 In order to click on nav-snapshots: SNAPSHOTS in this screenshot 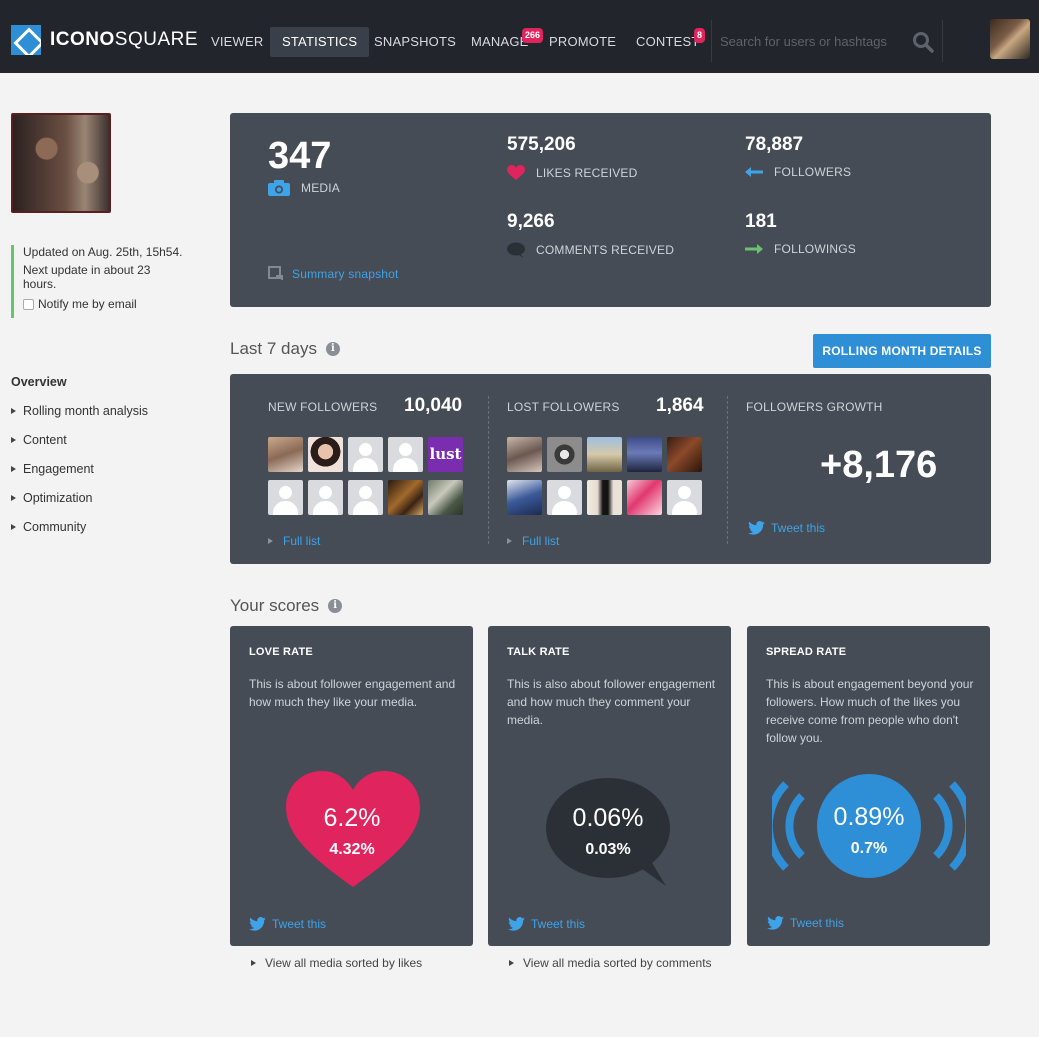, I will do `click(415, 42)`.